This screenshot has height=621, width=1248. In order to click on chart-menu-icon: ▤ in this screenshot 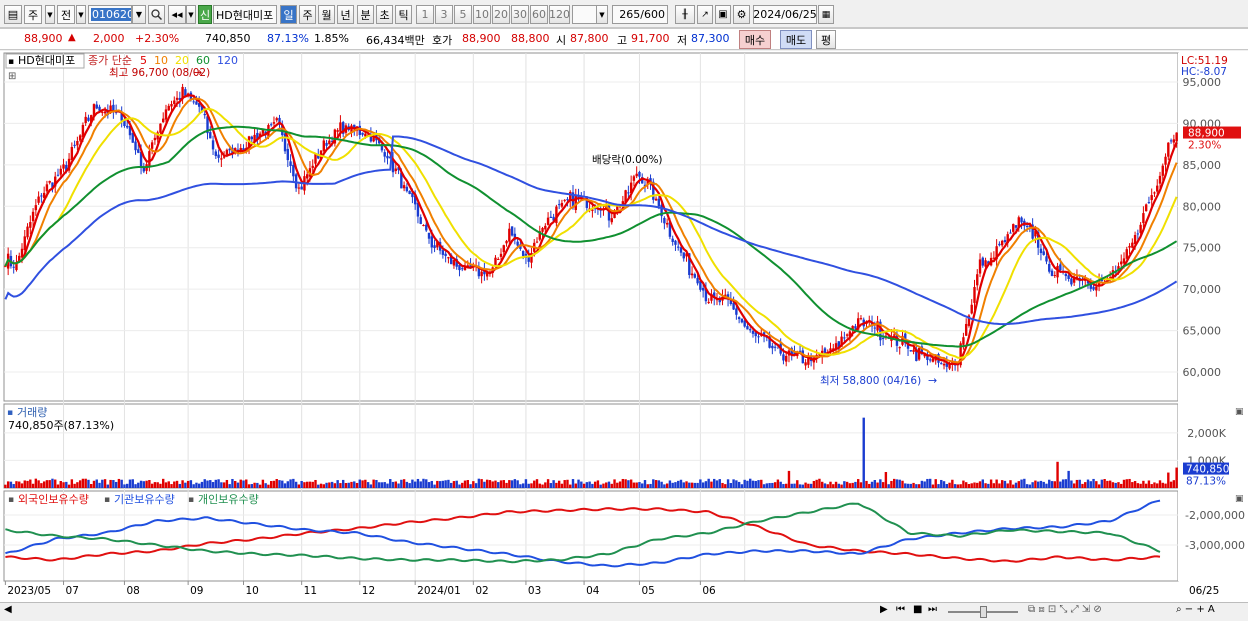, I will do `click(13, 14)`.